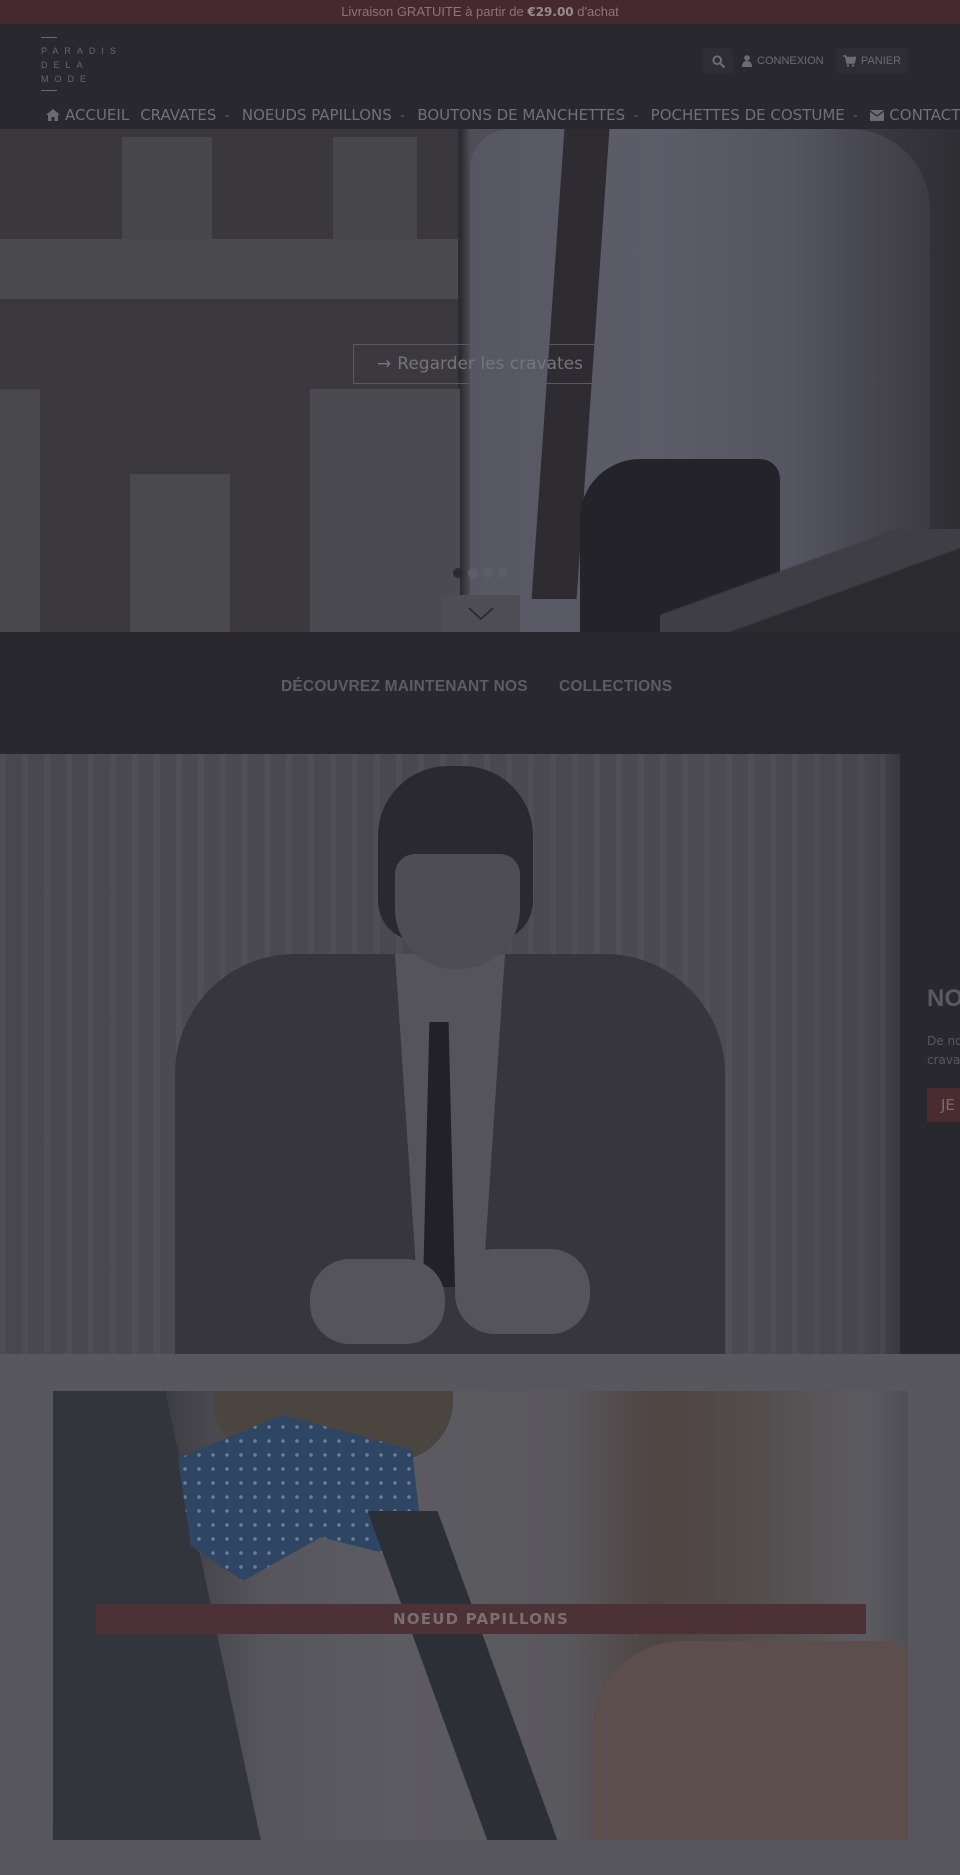 The height and width of the screenshot is (1875, 960). What do you see at coordinates (616, 686) in the screenshot?
I see `collections-heading-part2: COLLECTIONS` at bounding box center [616, 686].